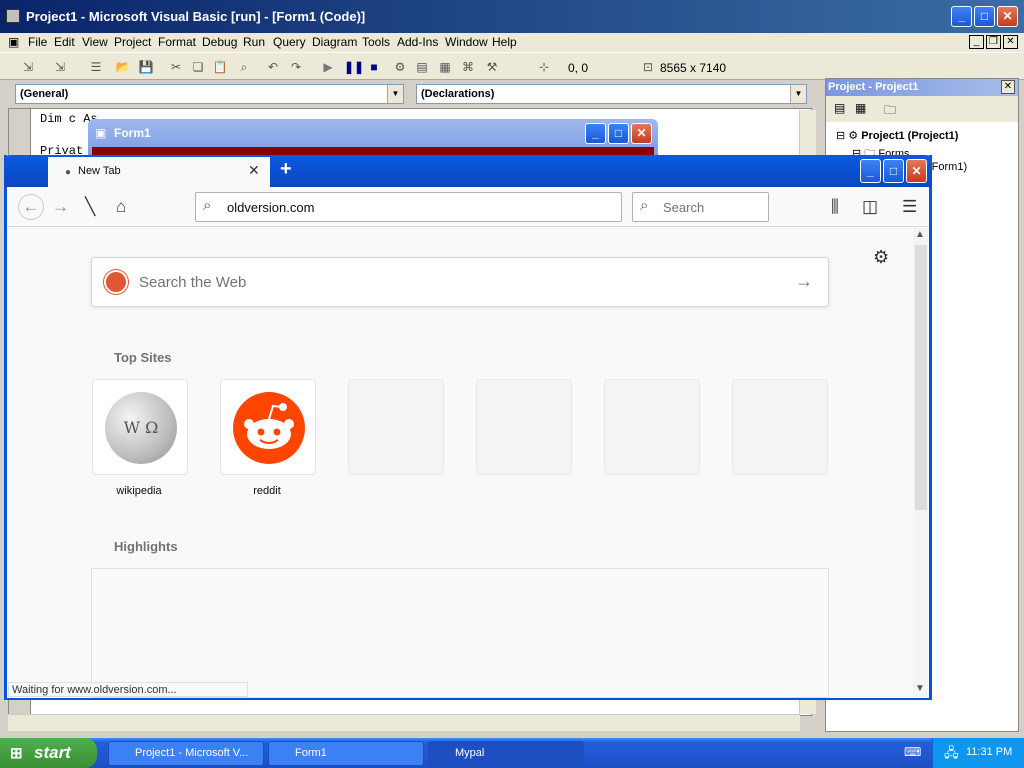 The width and height of the screenshot is (1024, 768). Describe the element at coordinates (198, 67) in the screenshot. I see `copy-icon: ❏` at that location.